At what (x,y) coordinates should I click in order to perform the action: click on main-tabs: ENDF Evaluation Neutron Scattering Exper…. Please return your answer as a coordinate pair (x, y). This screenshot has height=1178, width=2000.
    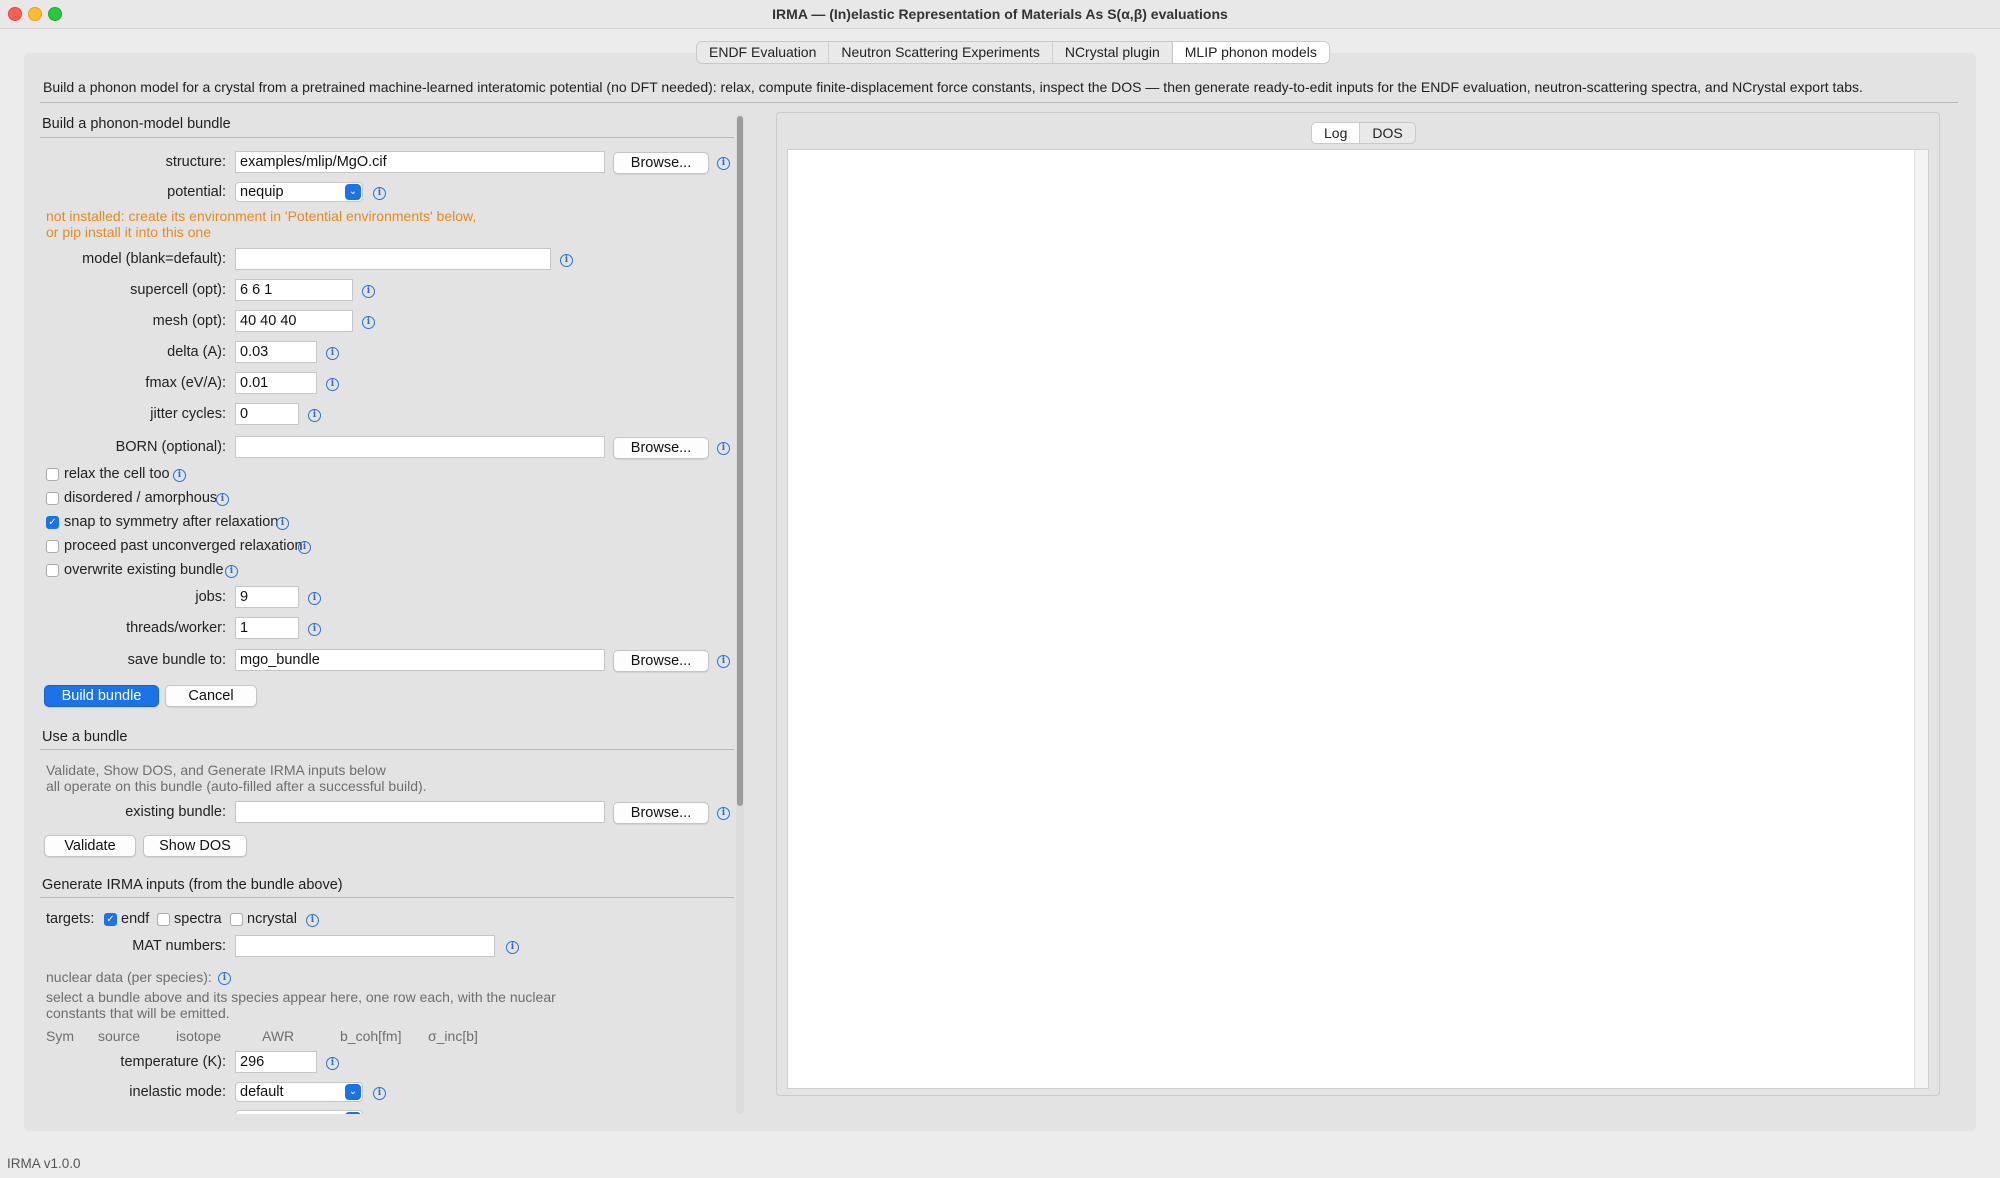
    Looking at the image, I should click on (1013, 52).